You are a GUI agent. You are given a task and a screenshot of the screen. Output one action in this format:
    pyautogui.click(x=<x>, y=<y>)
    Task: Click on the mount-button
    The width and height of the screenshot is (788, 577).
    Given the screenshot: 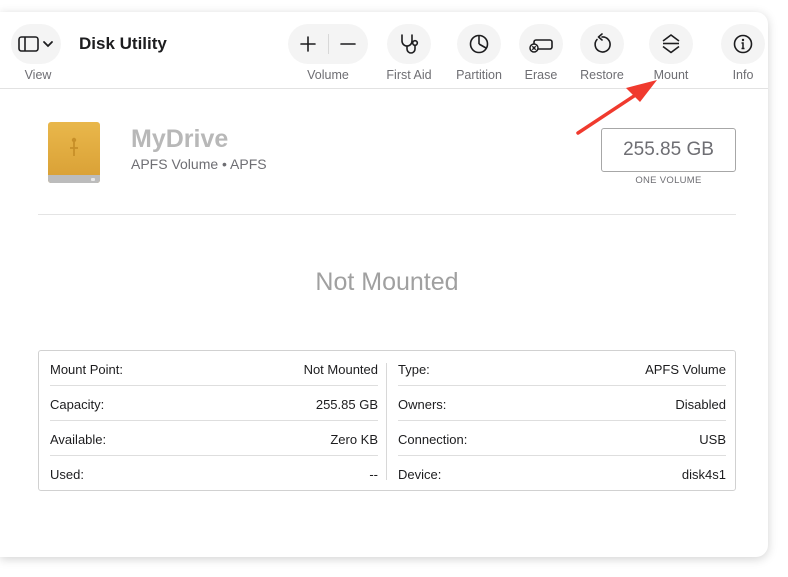 What is the action you would take?
    pyautogui.click(x=671, y=44)
    